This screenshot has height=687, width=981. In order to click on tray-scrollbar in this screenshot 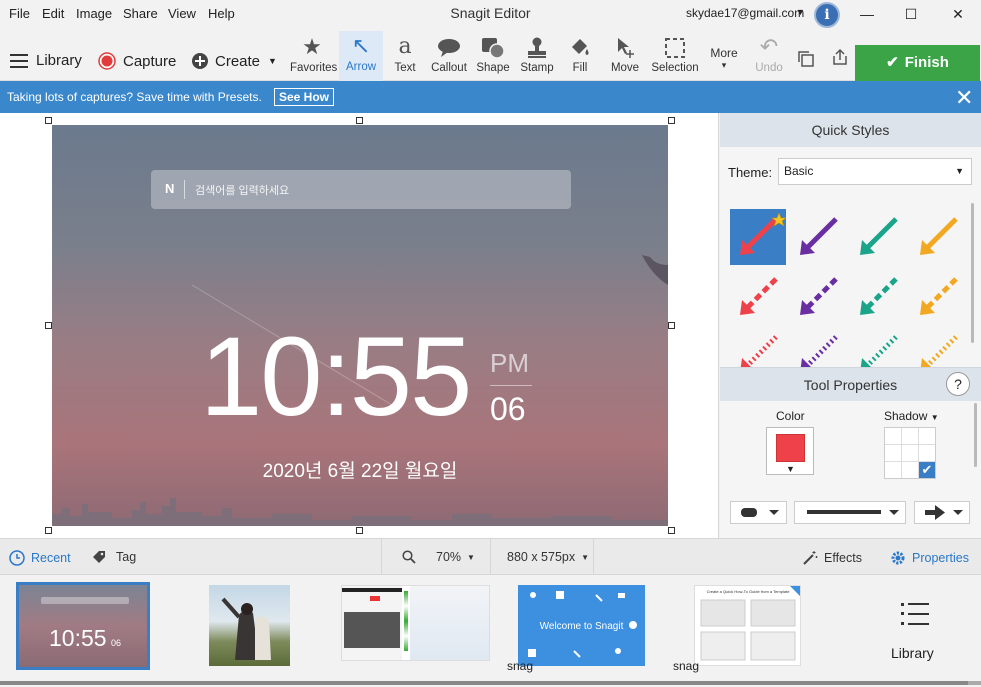, I will do `click(490, 683)`.